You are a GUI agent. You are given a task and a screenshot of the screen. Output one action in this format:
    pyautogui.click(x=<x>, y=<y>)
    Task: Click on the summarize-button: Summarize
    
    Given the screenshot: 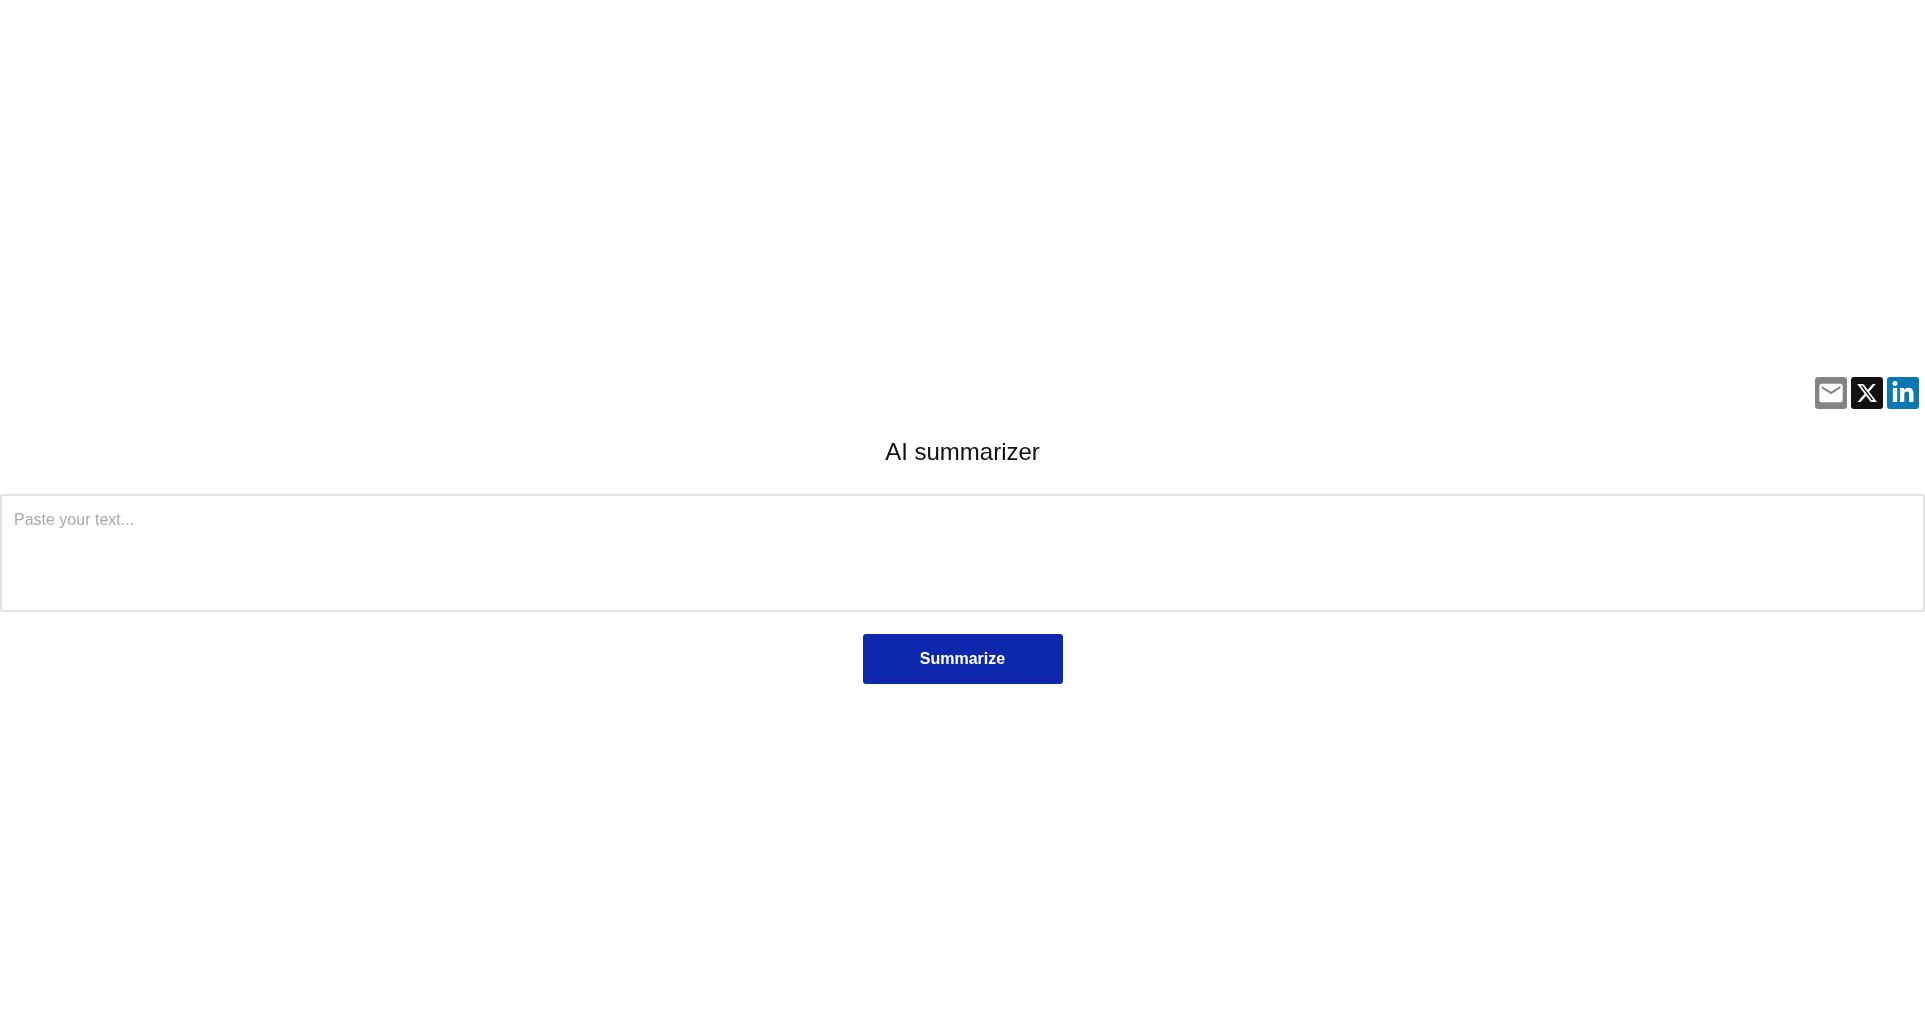 What is the action you would take?
    pyautogui.click(x=962, y=659)
    